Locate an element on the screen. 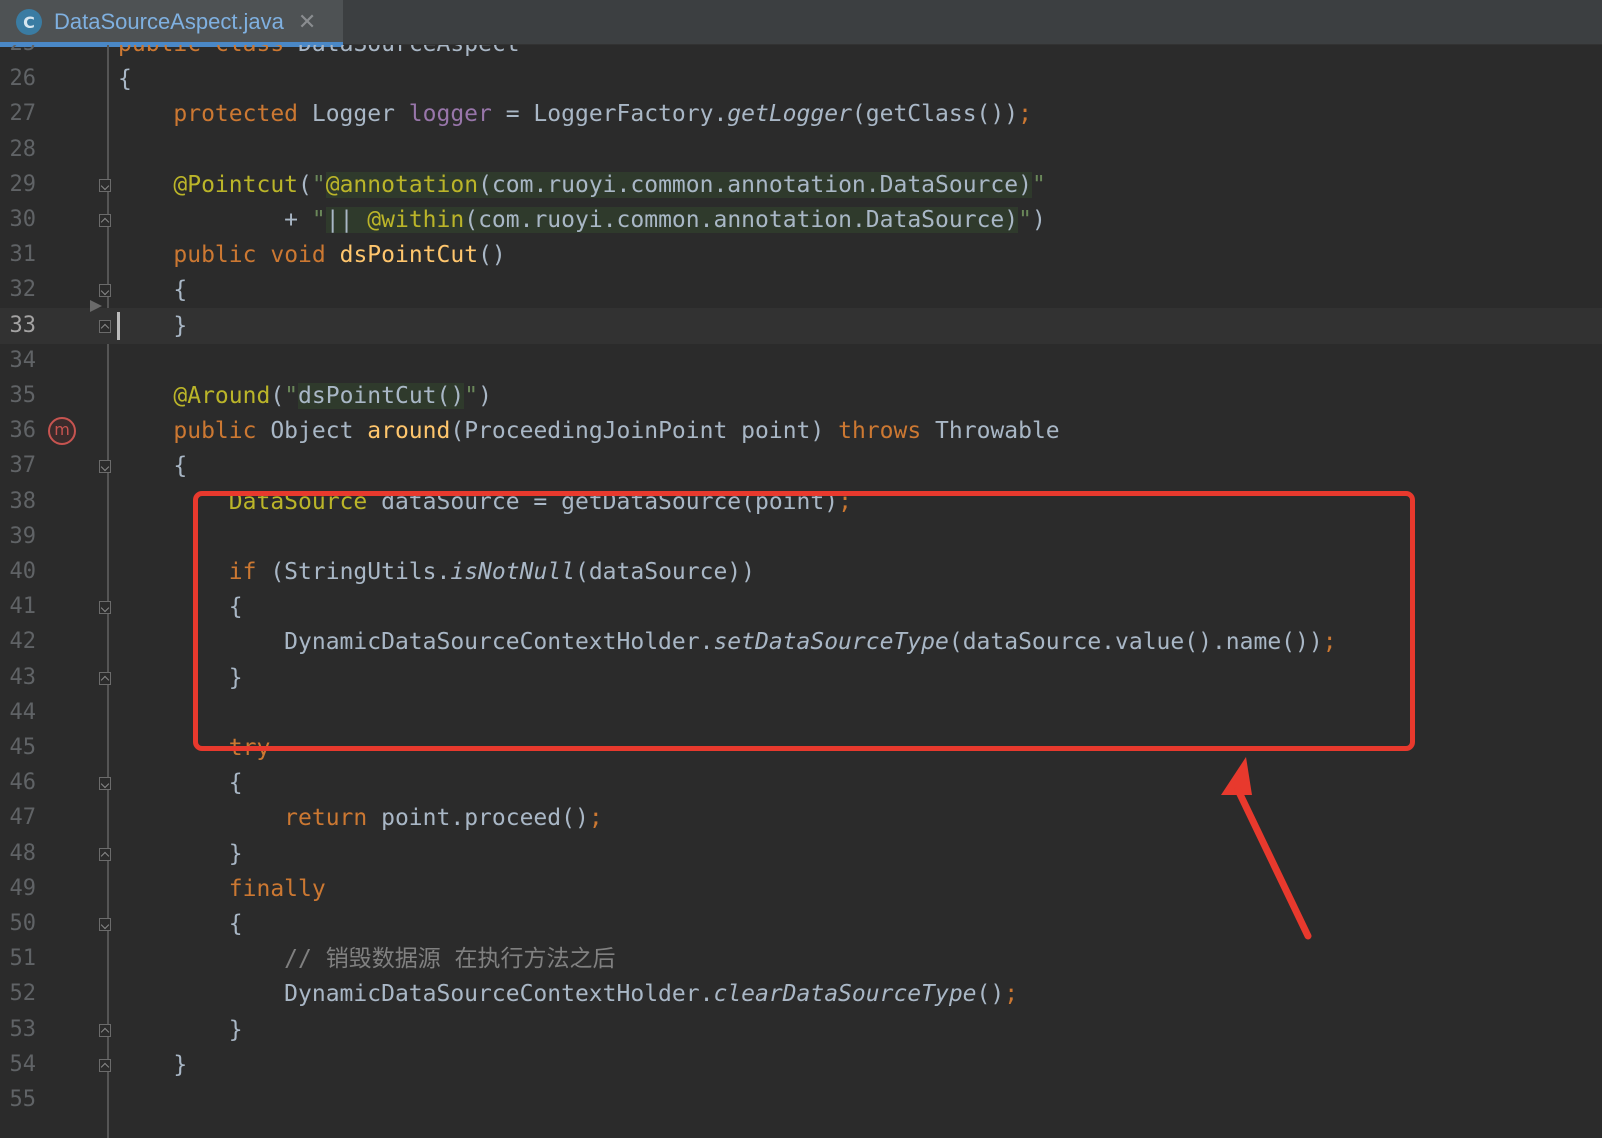 This screenshot has height=1138, width=1602. code-text: return point.proceed(); is located at coordinates (443, 818).